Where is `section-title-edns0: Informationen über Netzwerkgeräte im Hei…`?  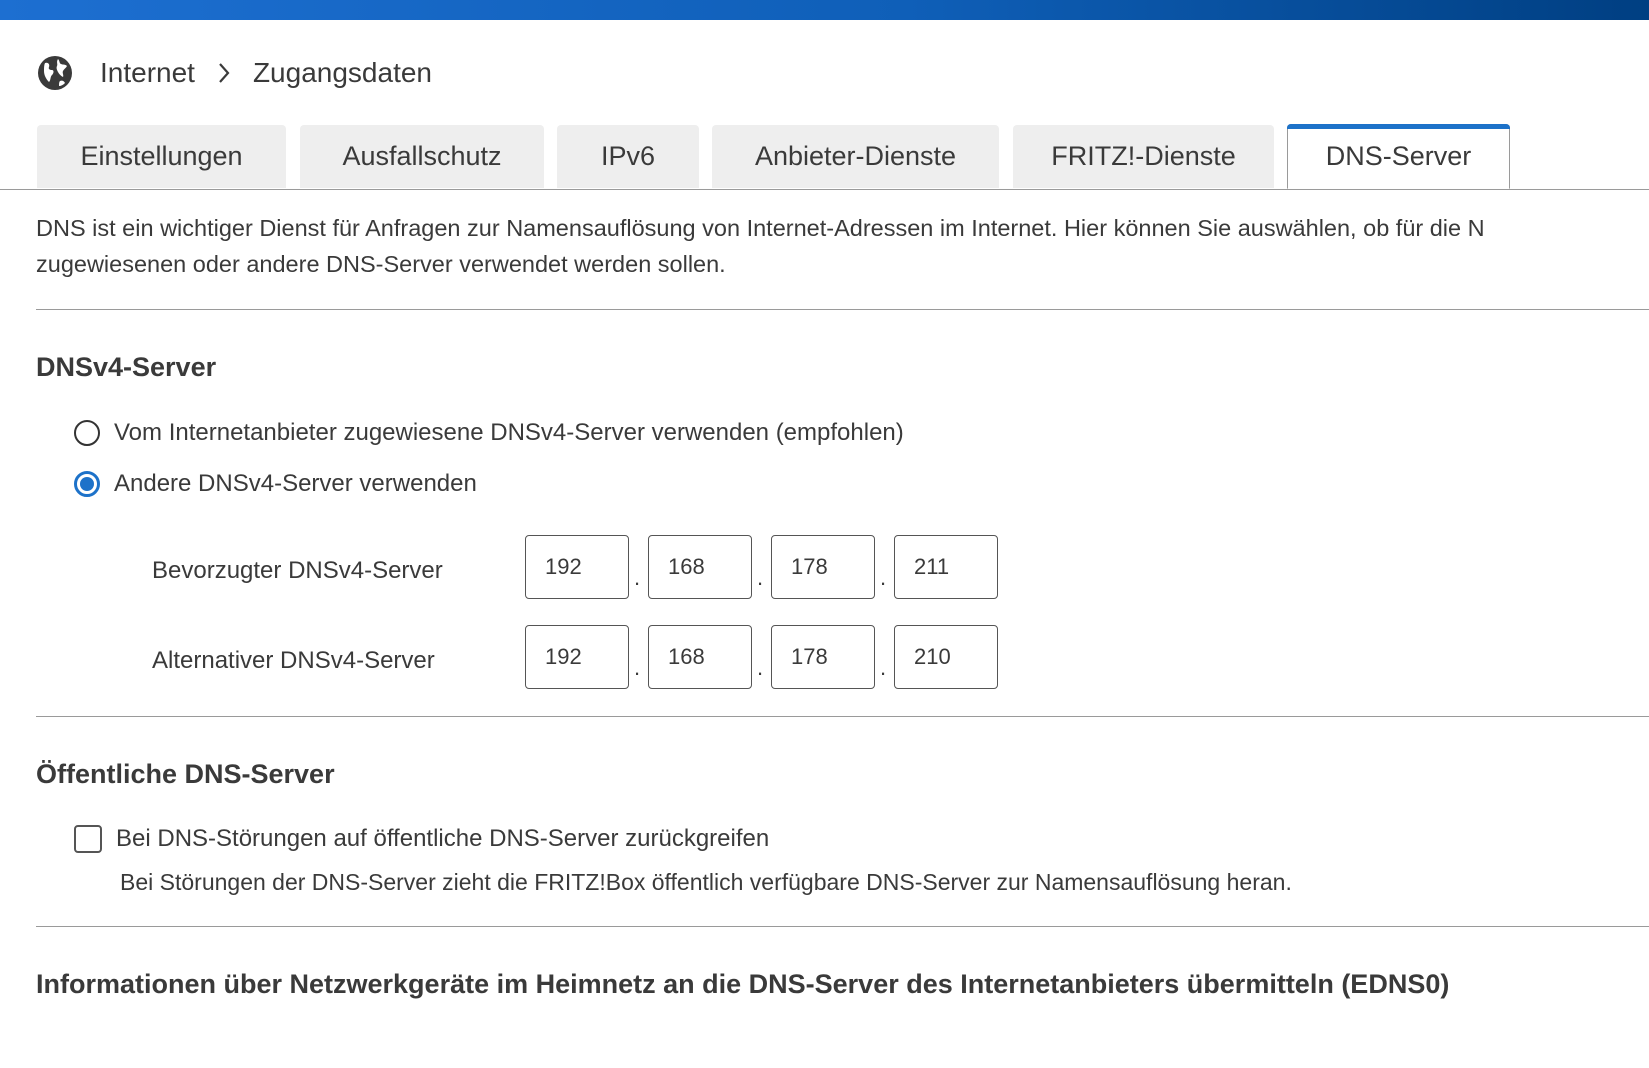 section-title-edns0: Informationen über Netzwerkgeräte im Hei… is located at coordinates (743, 984).